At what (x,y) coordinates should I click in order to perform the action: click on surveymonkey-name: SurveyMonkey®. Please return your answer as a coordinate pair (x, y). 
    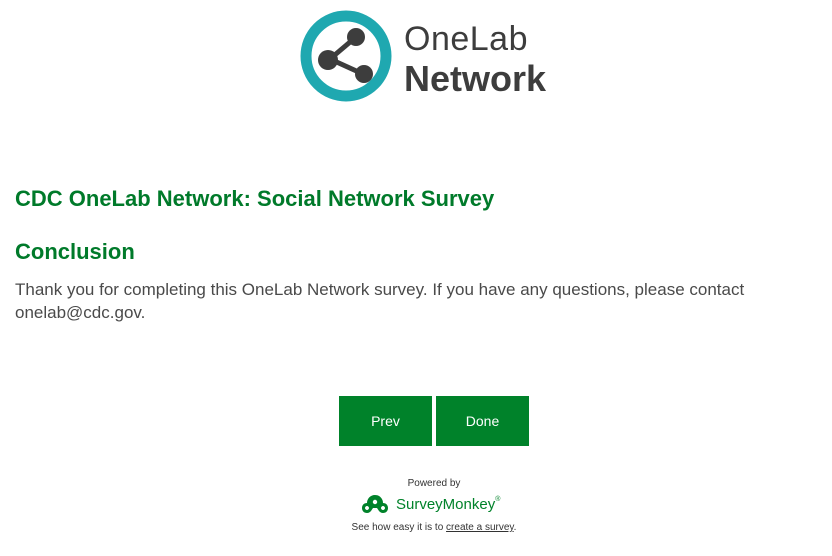
    Looking at the image, I should click on (448, 504).